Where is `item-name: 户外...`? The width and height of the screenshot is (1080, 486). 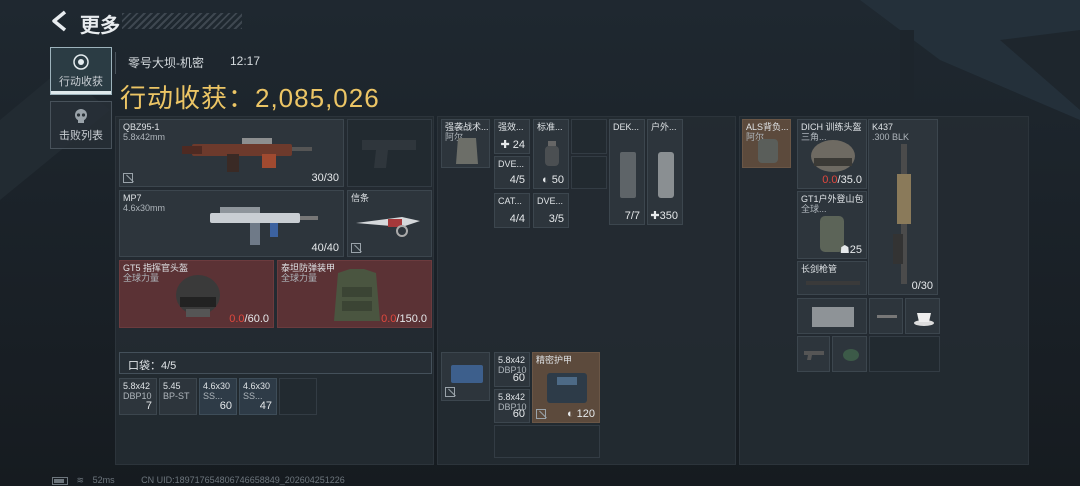
item-name: 户外... is located at coordinates (664, 127).